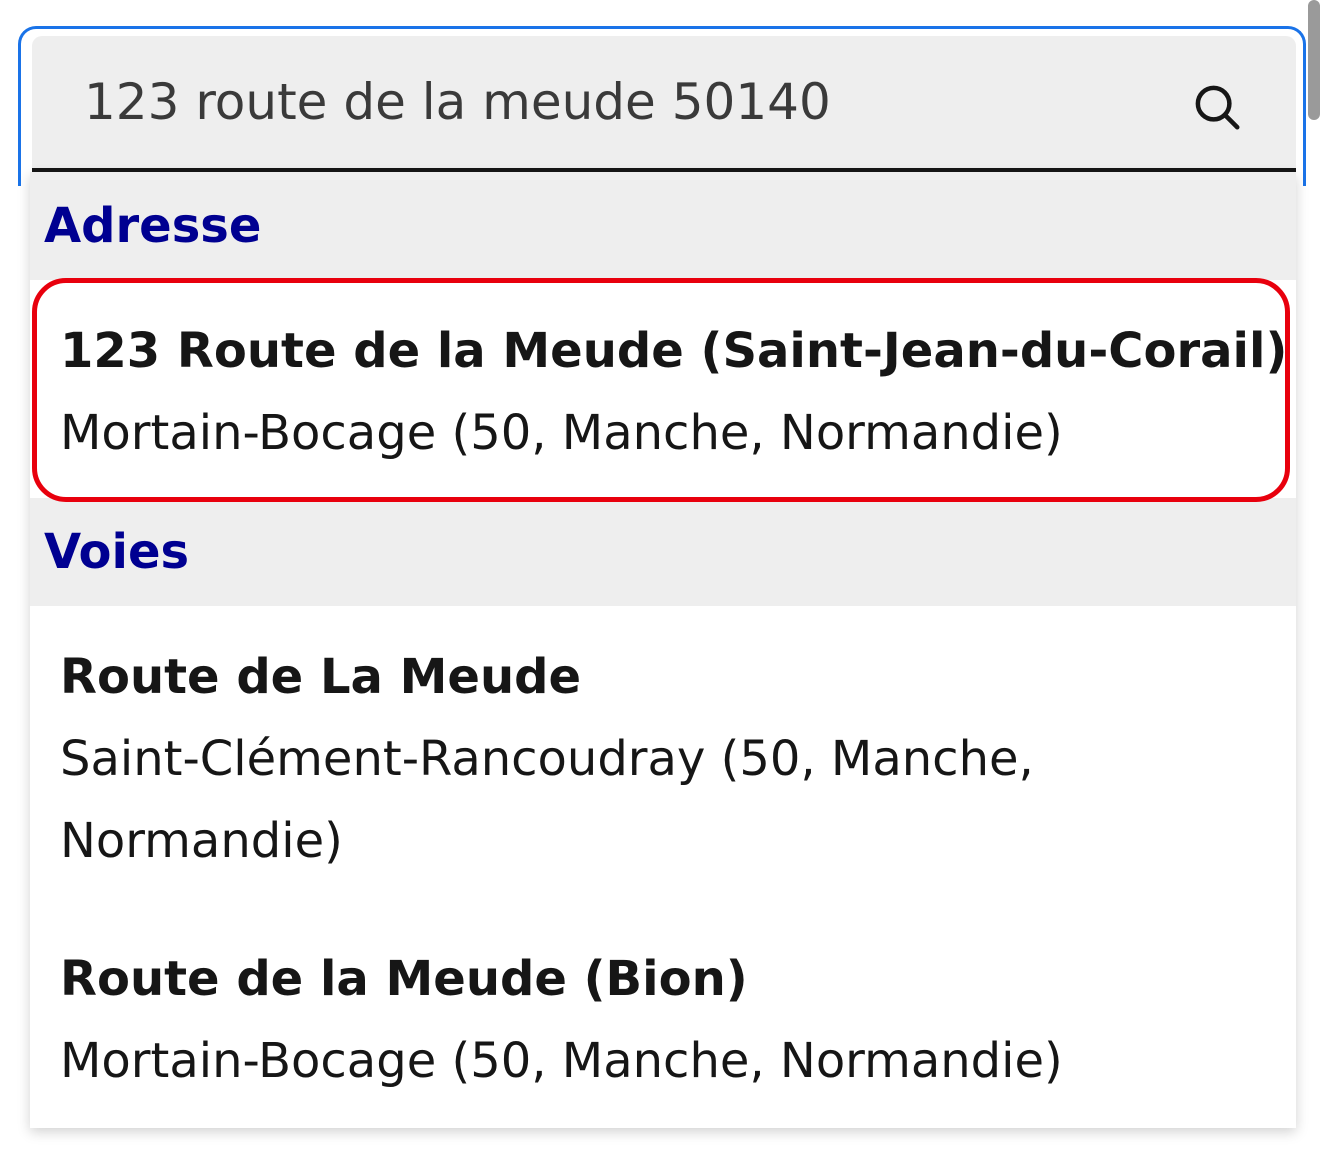 This screenshot has height=1156, width=1320. What do you see at coordinates (624, 102) in the screenshot?
I see `search-input` at bounding box center [624, 102].